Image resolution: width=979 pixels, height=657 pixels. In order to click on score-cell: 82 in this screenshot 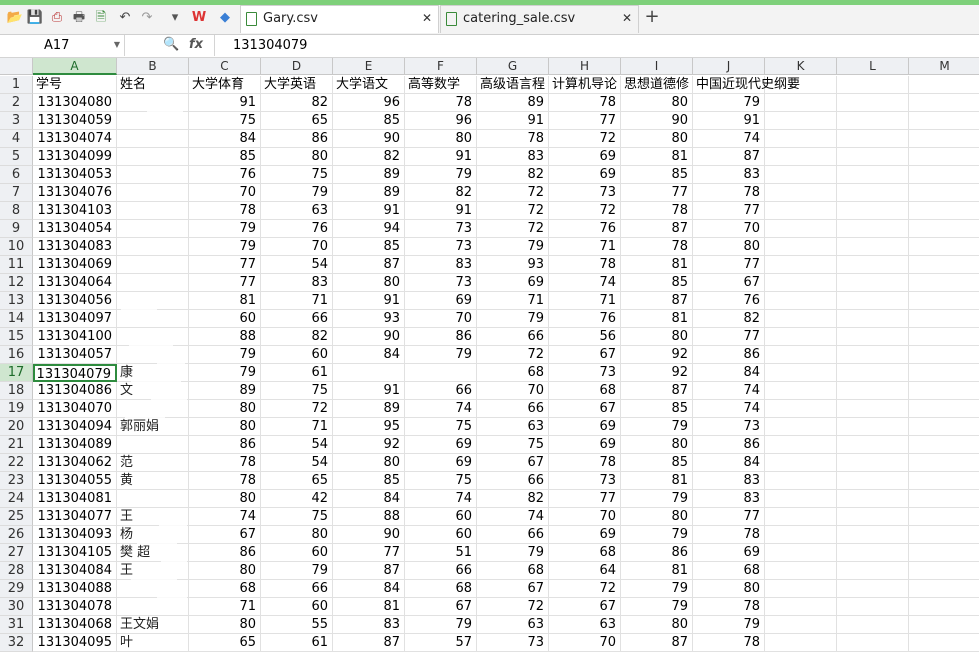, I will do `click(297, 103)`.